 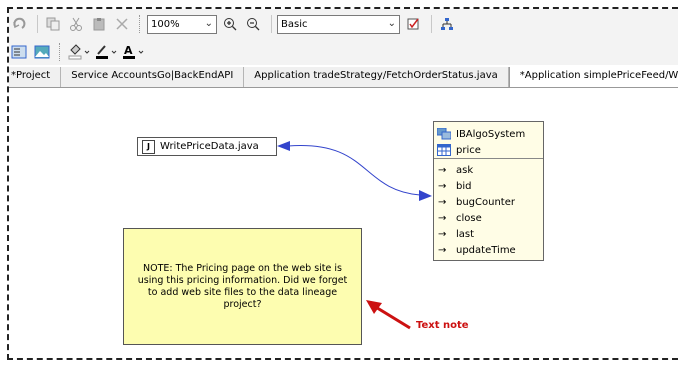 What do you see at coordinates (464, 186) in the screenshot?
I see `member-label: bid` at bounding box center [464, 186].